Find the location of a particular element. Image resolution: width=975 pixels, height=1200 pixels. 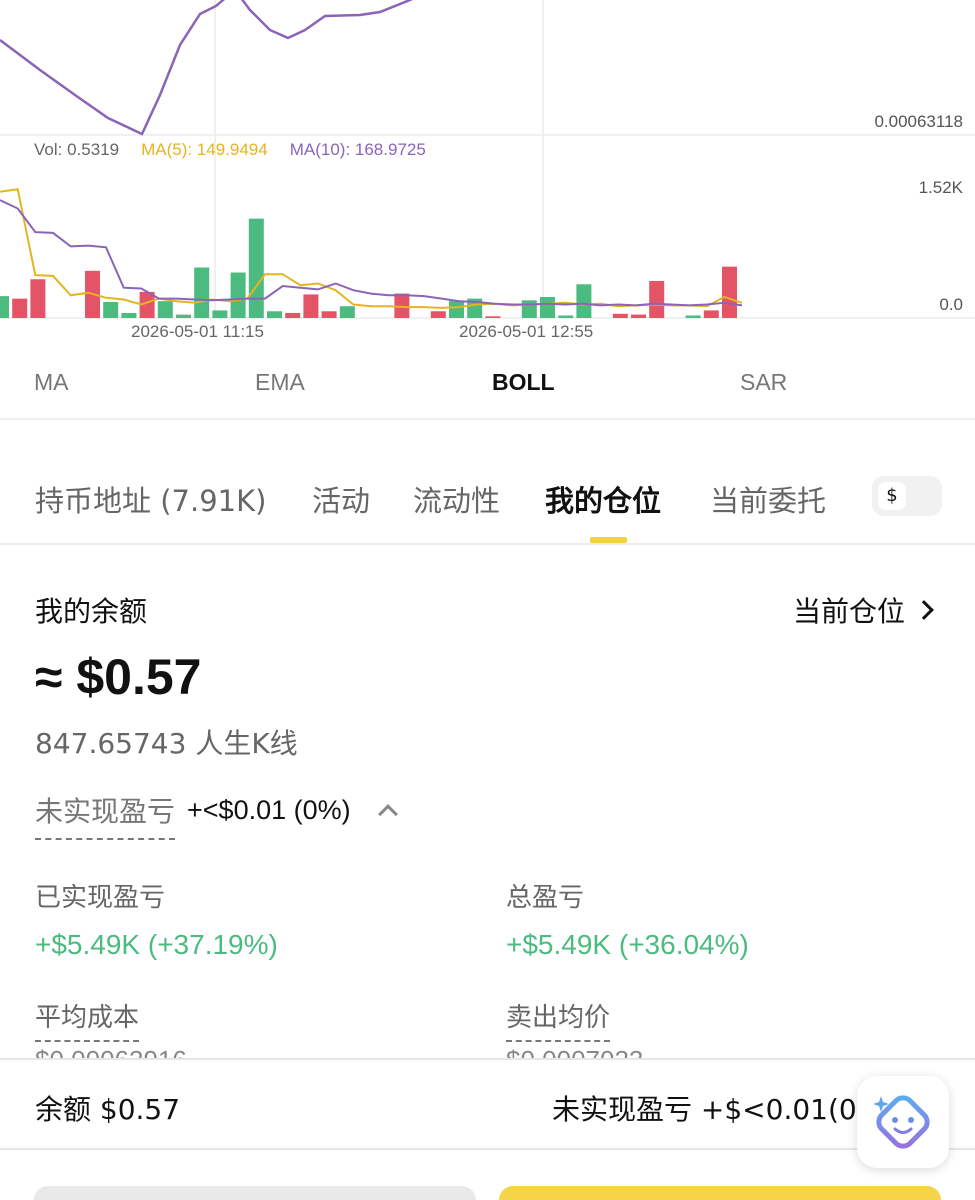

price-axis-label: 0.00063118 is located at coordinates (918, 121).